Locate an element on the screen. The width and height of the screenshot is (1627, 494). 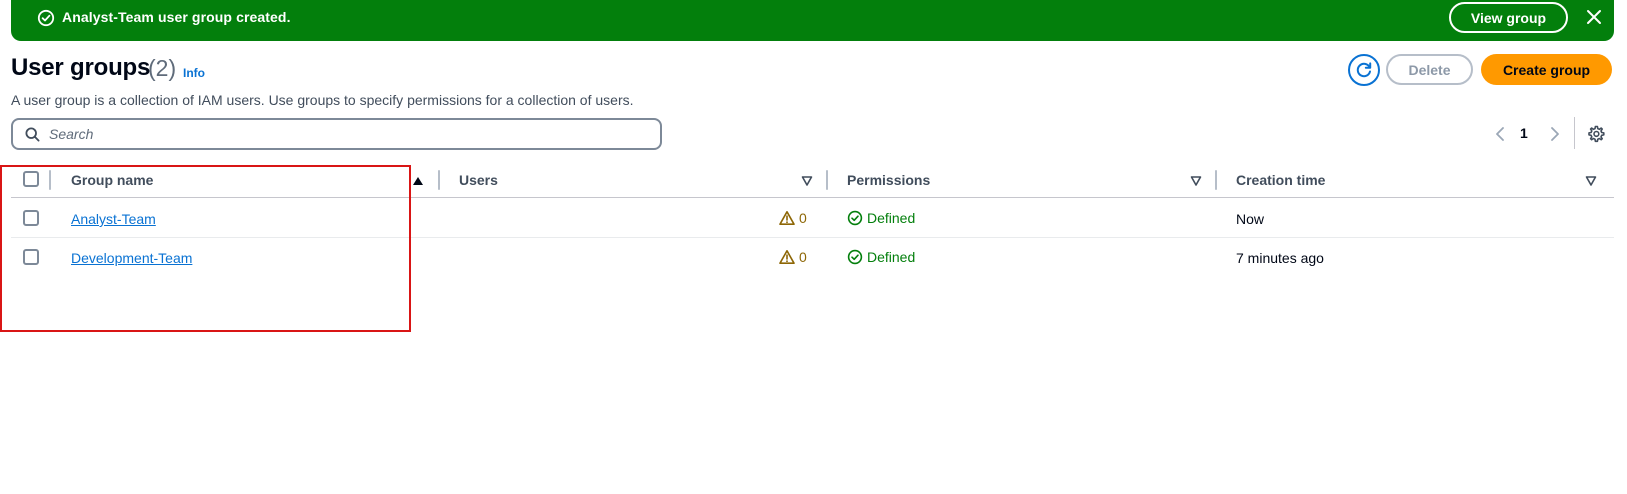
view-group-button: View group is located at coordinates (1508, 17).